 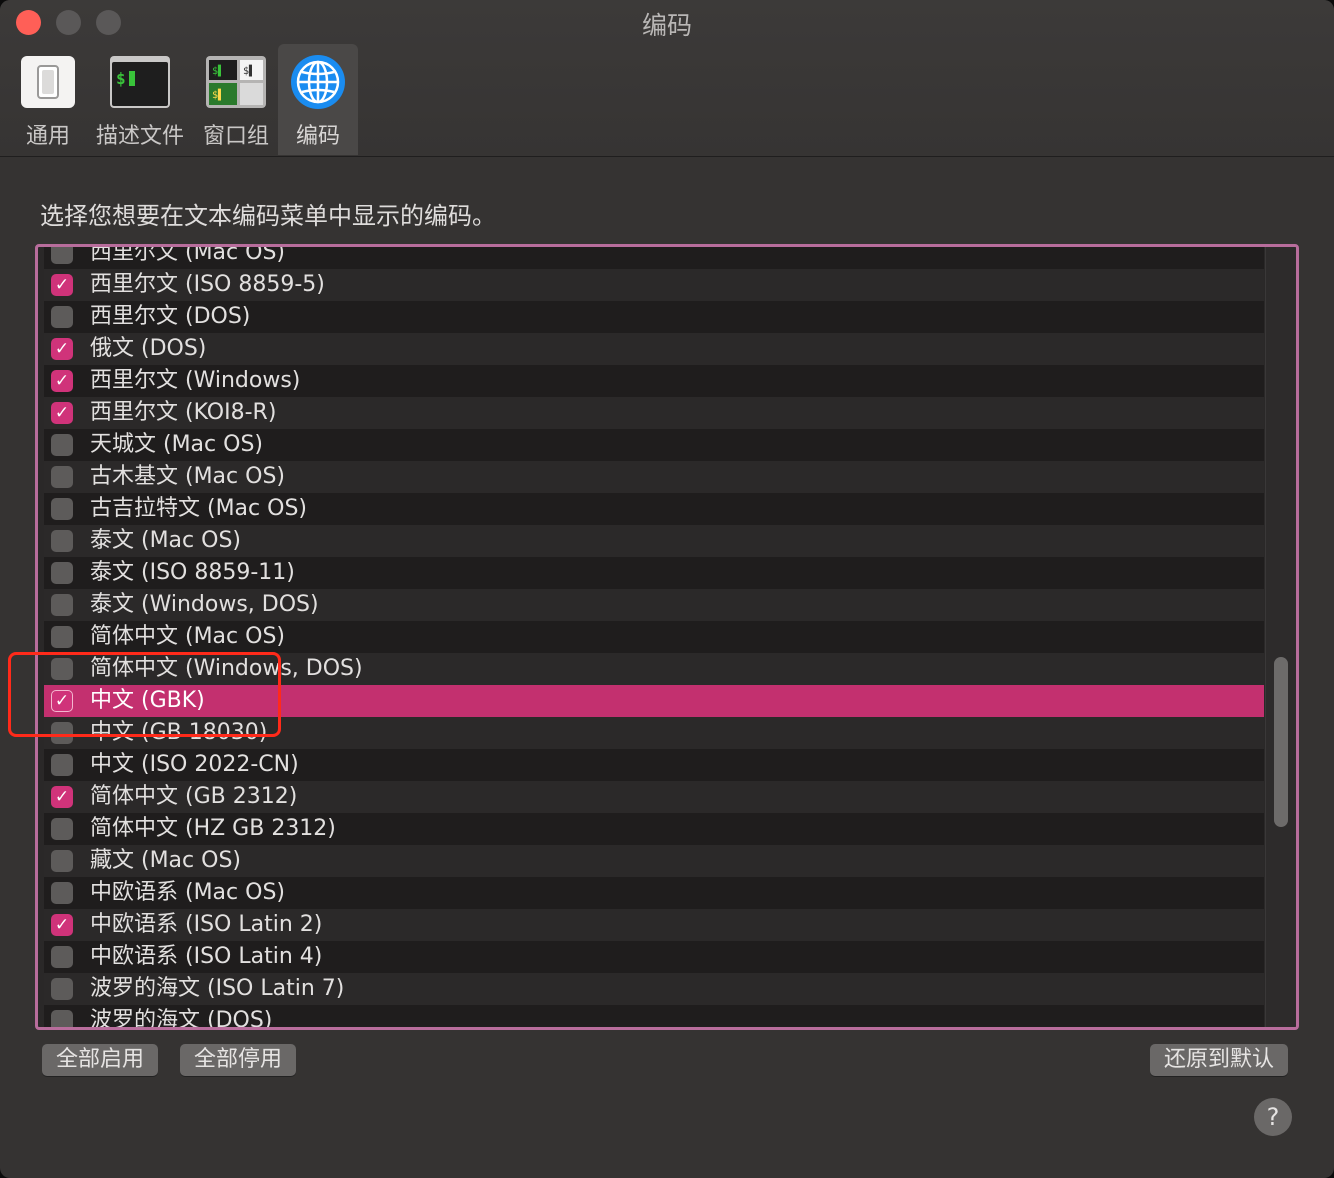 What do you see at coordinates (654, 957) in the screenshot?
I see `encoding-row: 中欧语系 (ISO Latin 4)` at bounding box center [654, 957].